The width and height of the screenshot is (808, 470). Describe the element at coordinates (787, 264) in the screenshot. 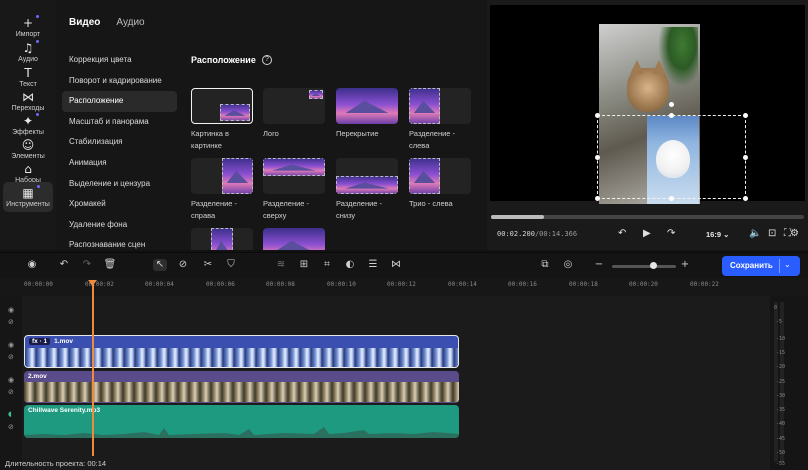

I see `chevron-down-icon: ⌄` at that location.